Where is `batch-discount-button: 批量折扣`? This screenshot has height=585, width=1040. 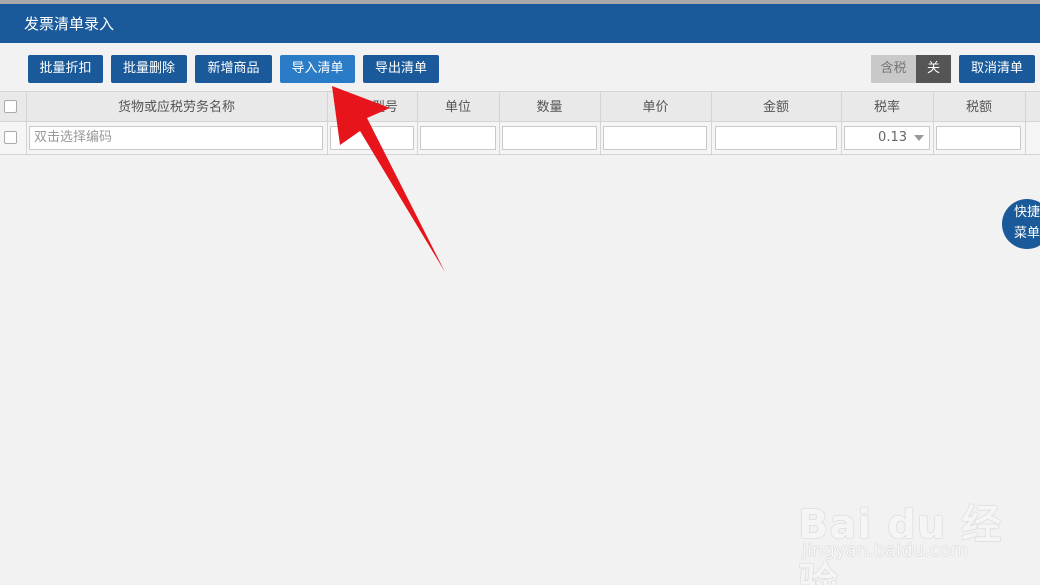 batch-discount-button: 批量折扣 is located at coordinates (65, 69).